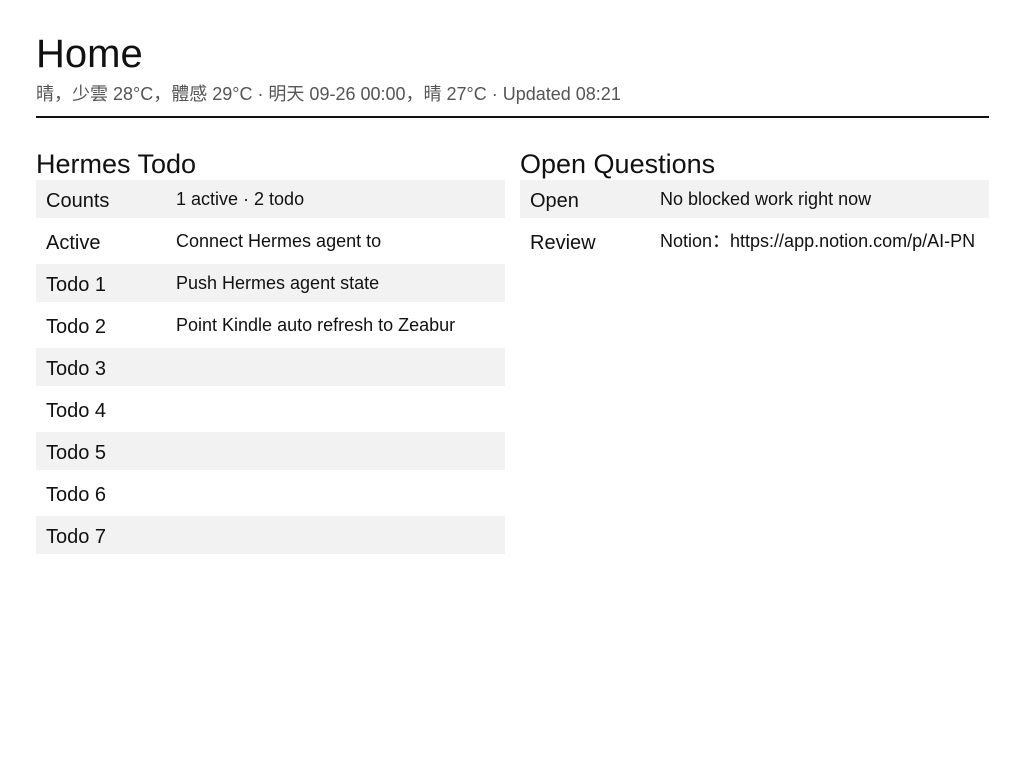  I want to click on todo-row-6: Todo 6, so click(270, 493).